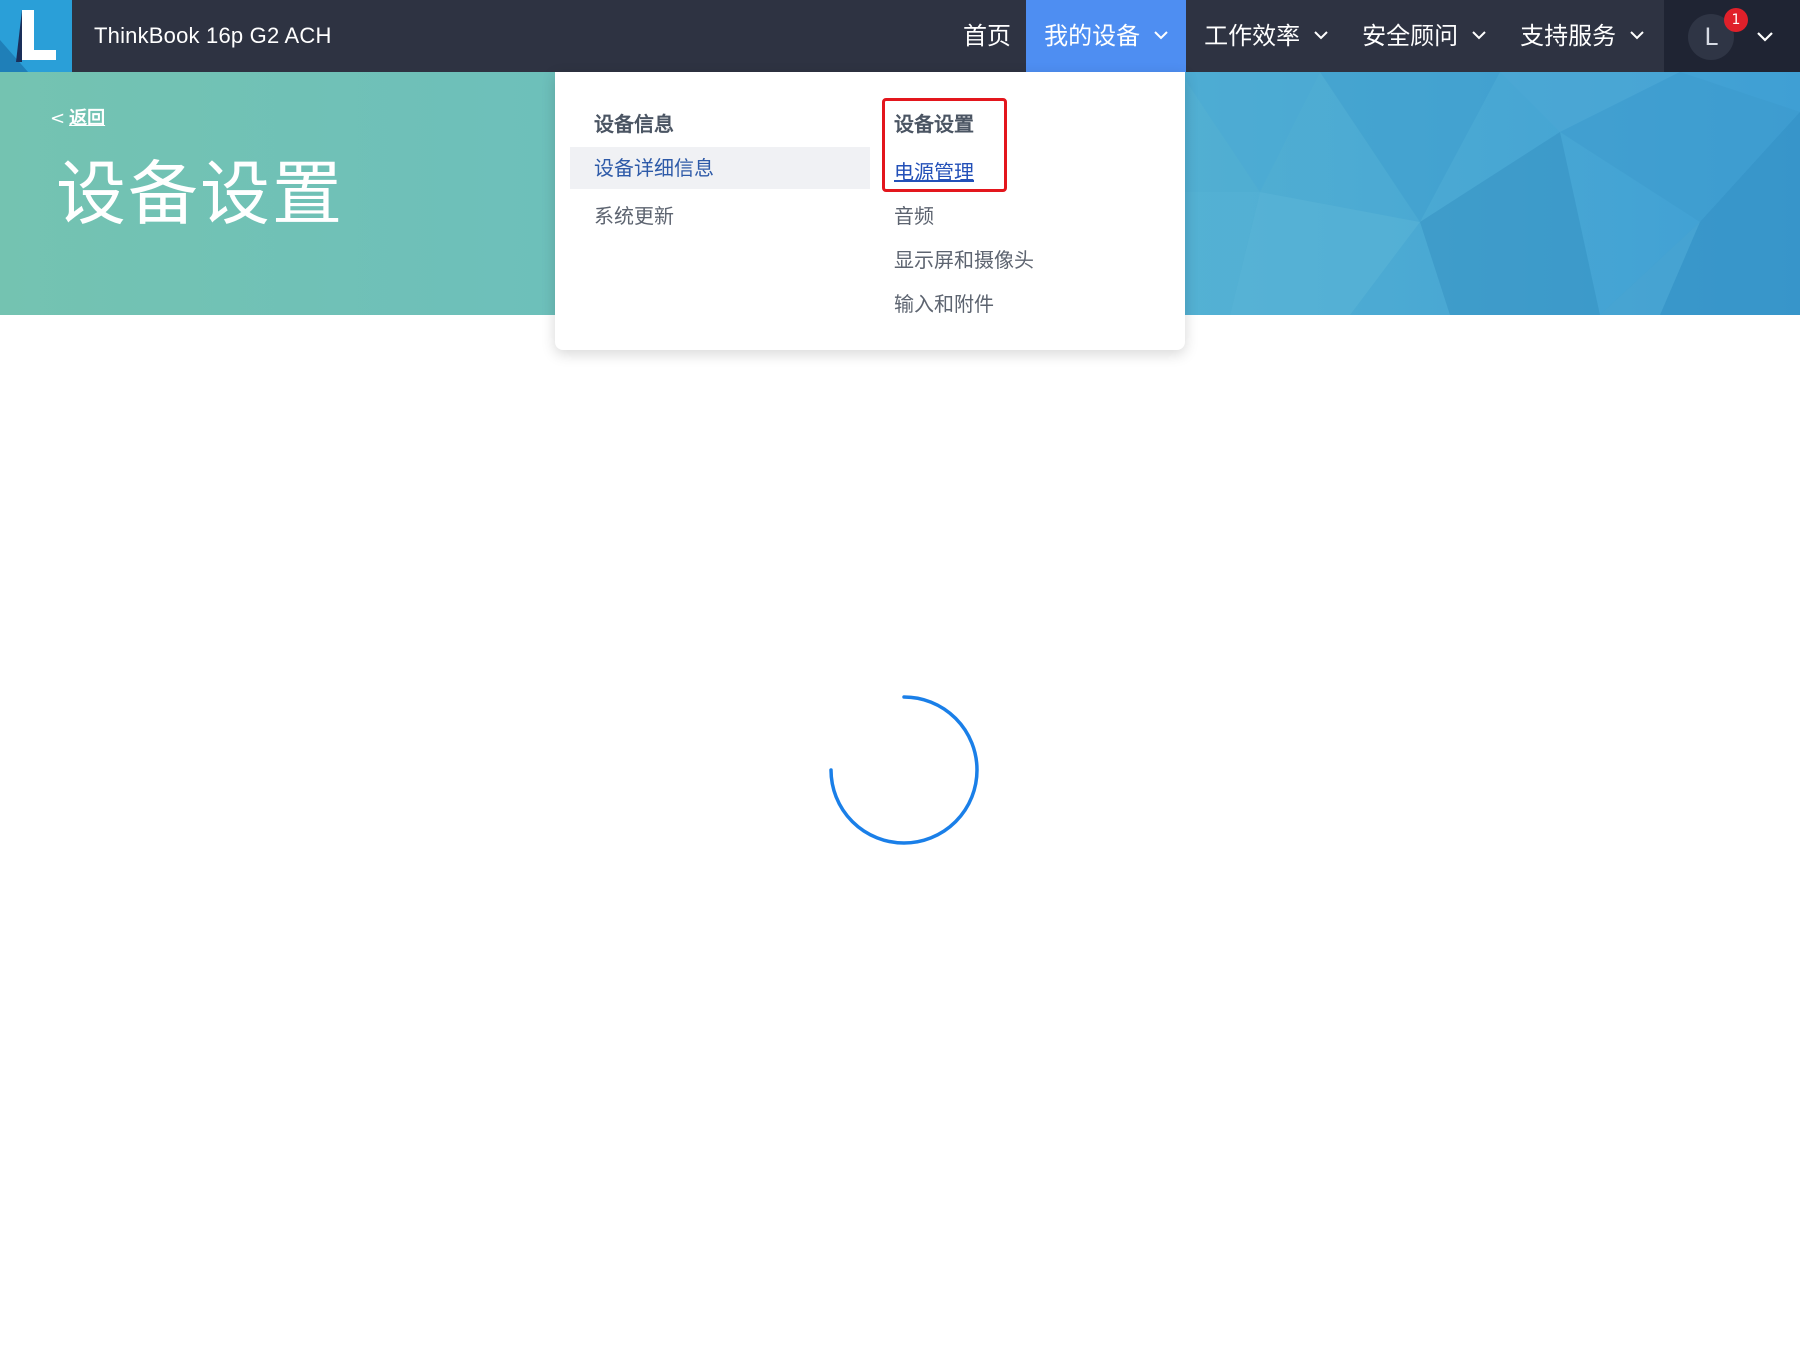 The width and height of the screenshot is (1800, 1350). I want to click on nav-security-label: 安全顾问, so click(1410, 36).